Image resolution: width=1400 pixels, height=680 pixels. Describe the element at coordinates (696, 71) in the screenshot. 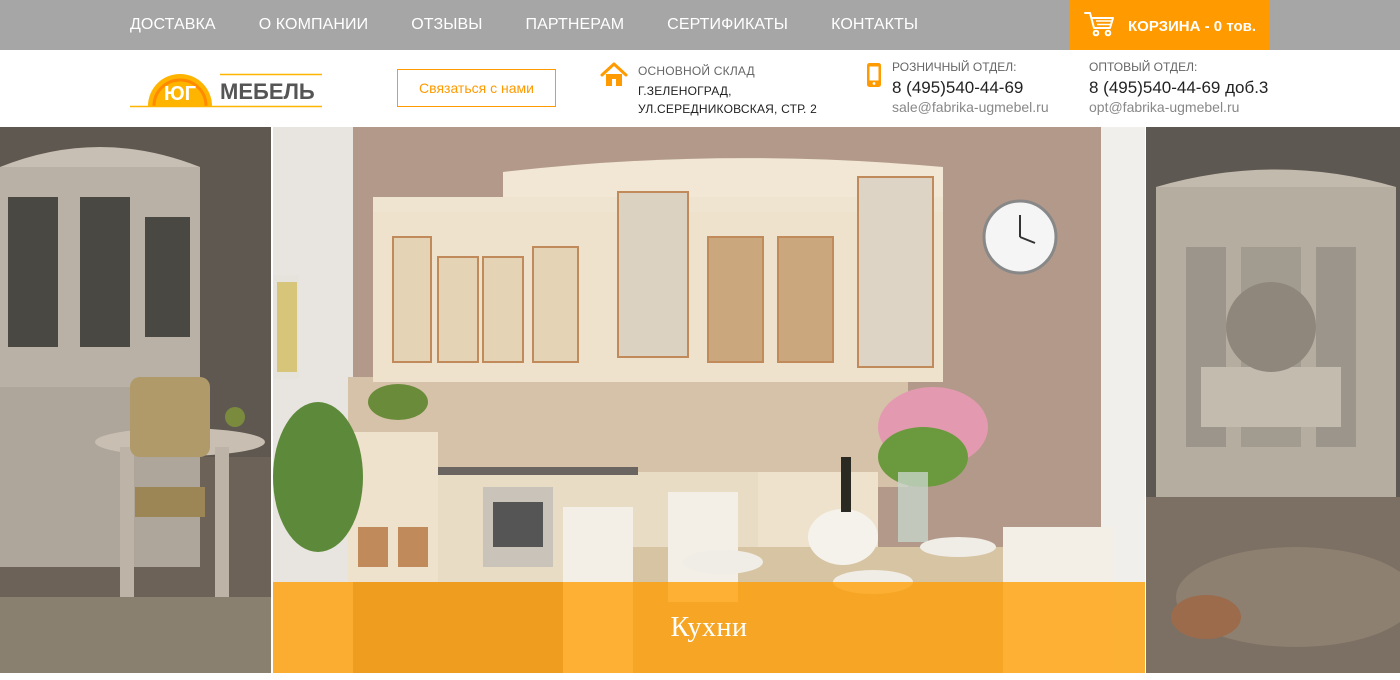

I see `warehouse-label: ОСНОВНОЙ СКЛАД` at that location.